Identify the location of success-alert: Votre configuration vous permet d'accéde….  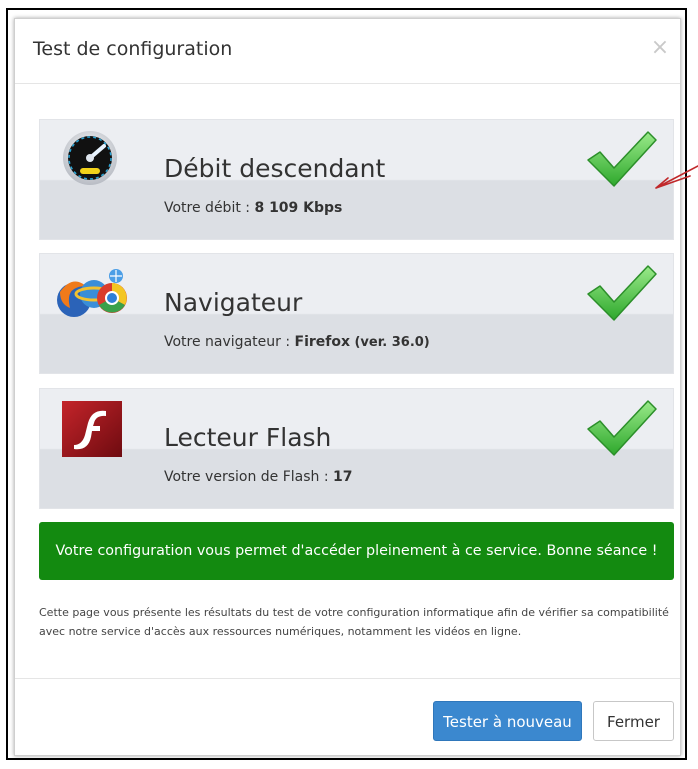
(356, 551).